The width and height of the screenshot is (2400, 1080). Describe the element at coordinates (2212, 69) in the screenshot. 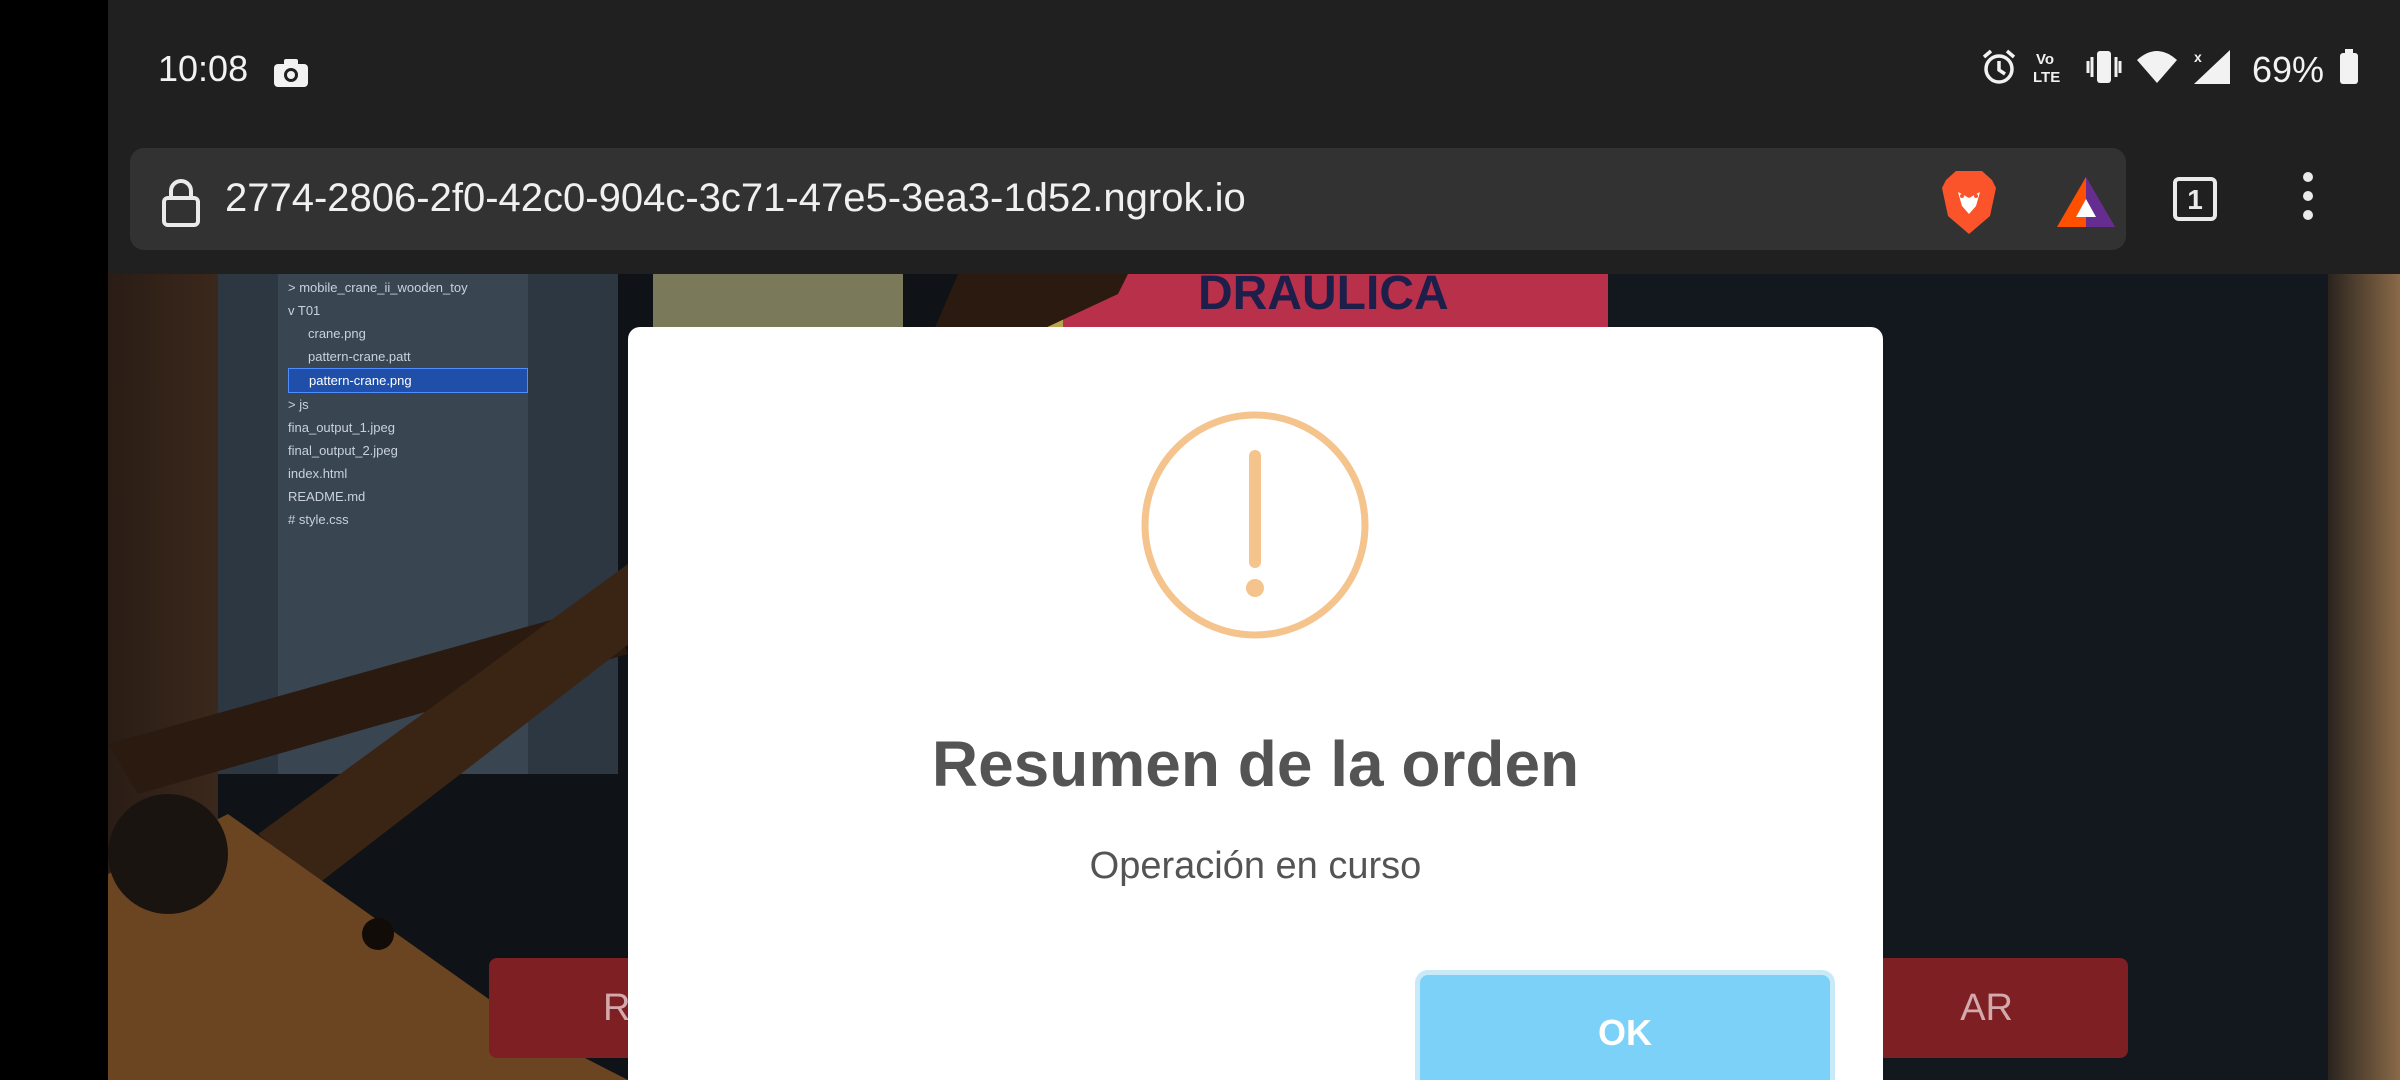

I see `signal-icon: x` at that location.